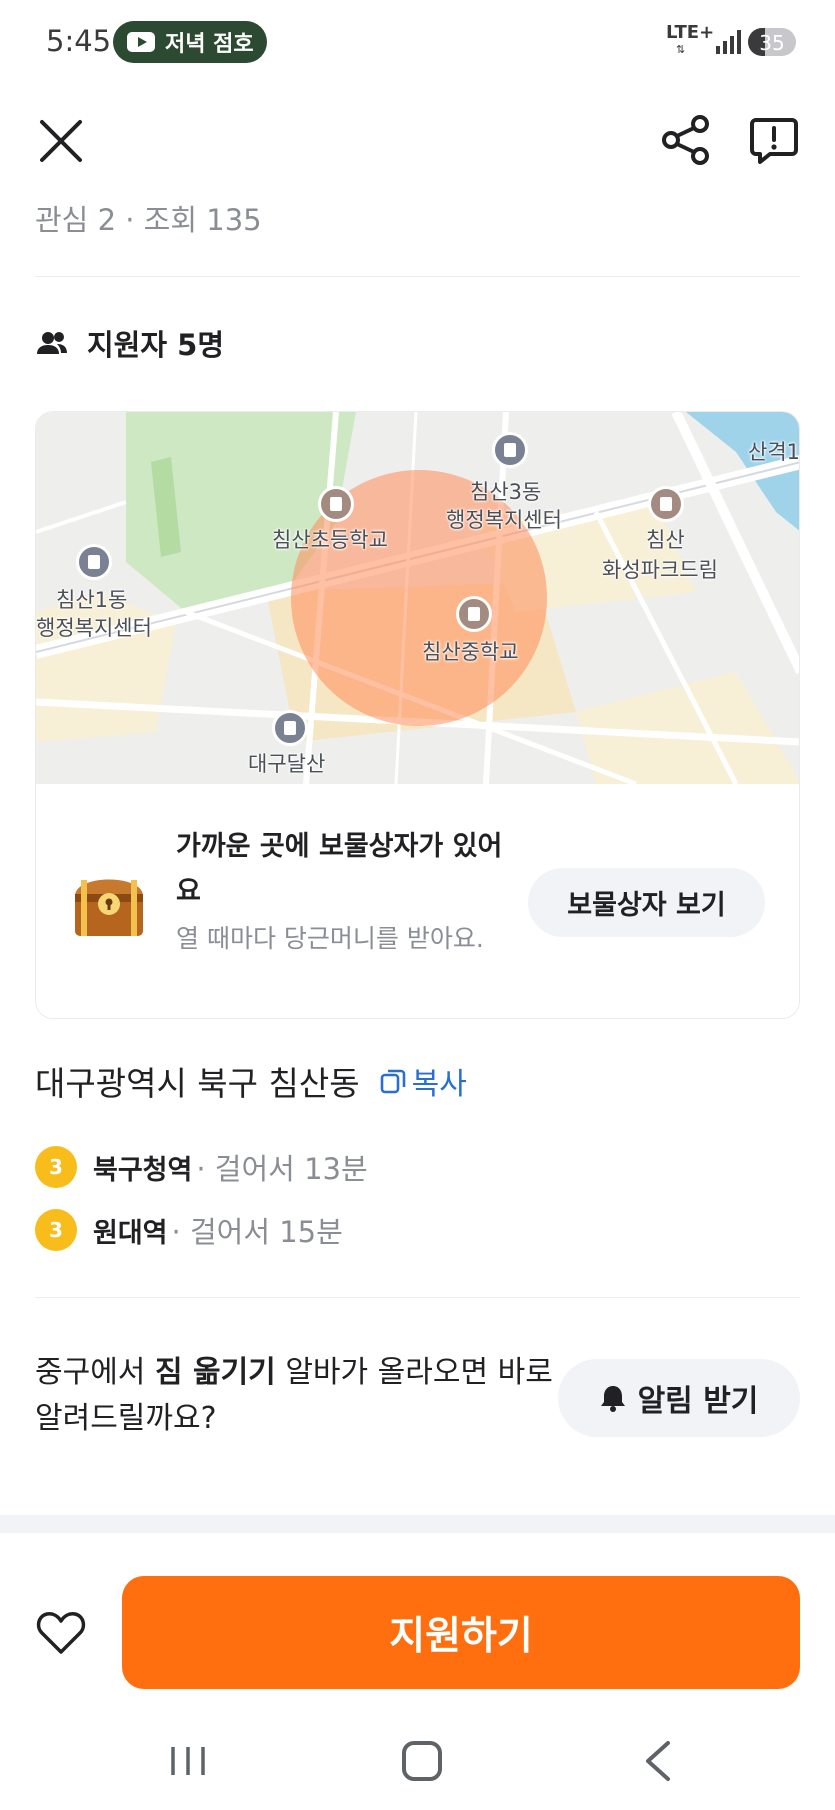  Describe the element at coordinates (155, 345) in the screenshot. I see `applicants-count: 지원자 5명` at that location.